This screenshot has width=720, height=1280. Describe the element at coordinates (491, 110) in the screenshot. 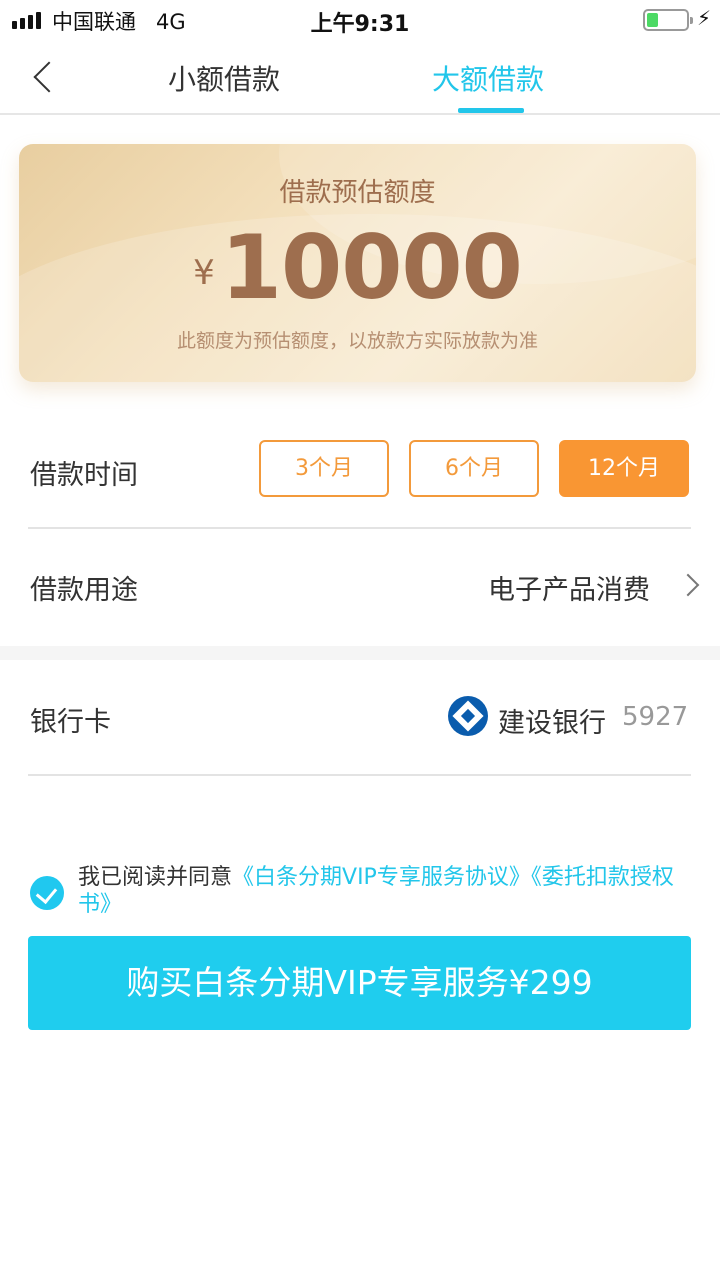

I see `active-tab-indicator` at that location.